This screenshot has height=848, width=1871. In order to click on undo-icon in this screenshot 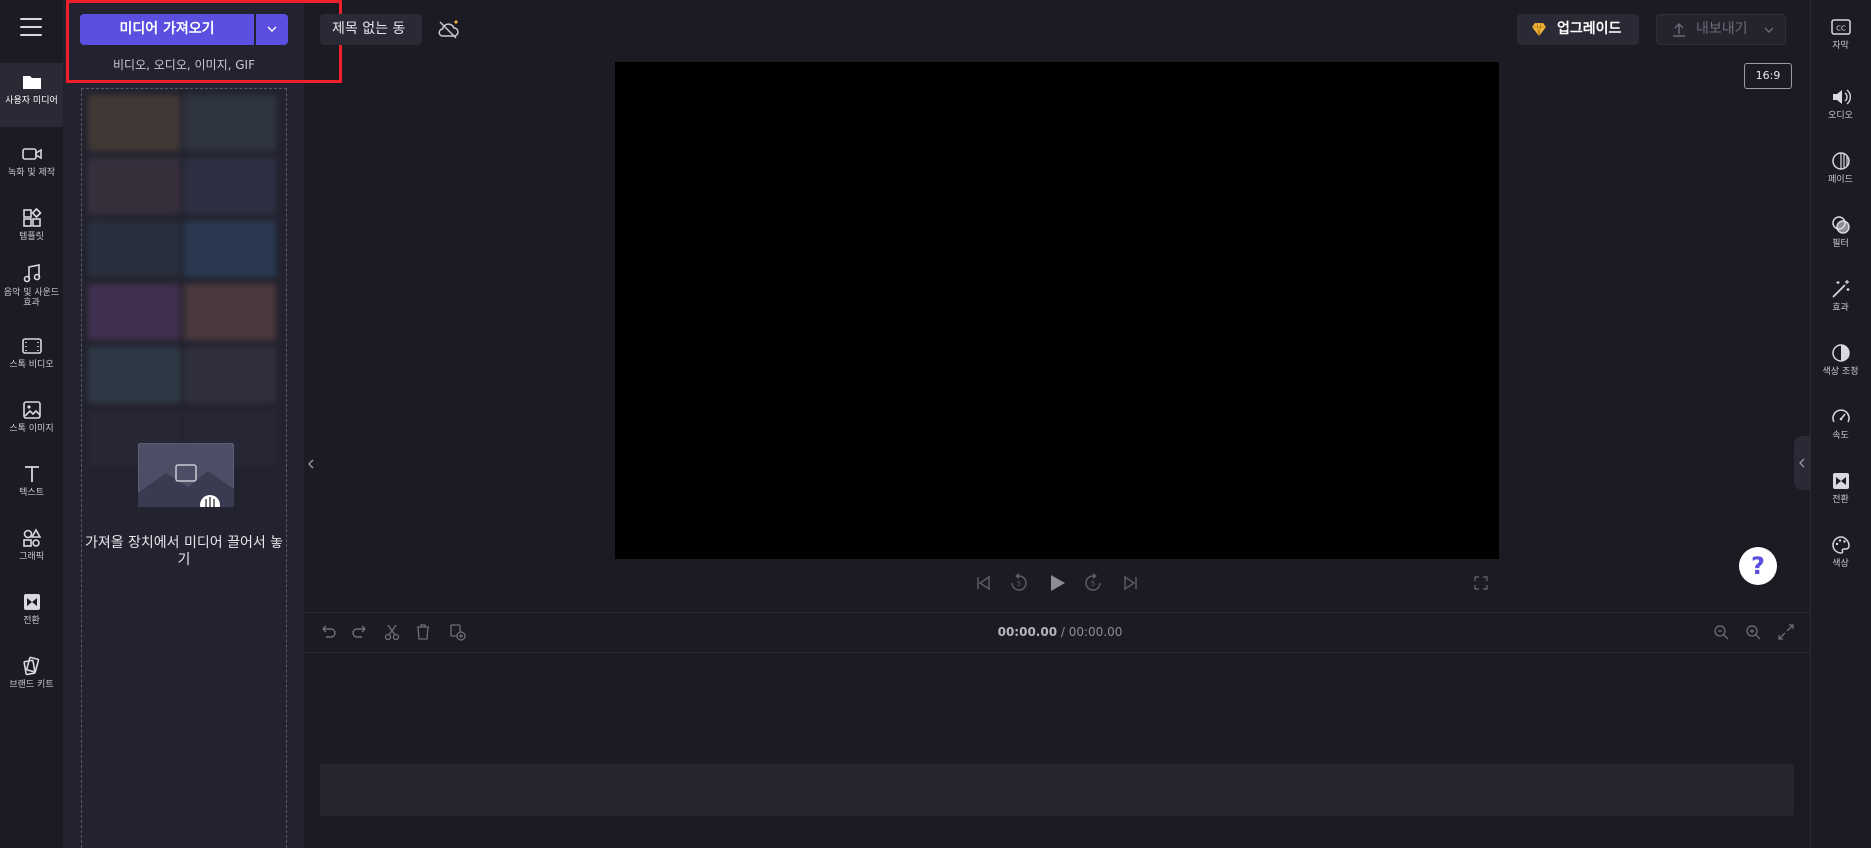, I will do `click(328, 632)`.